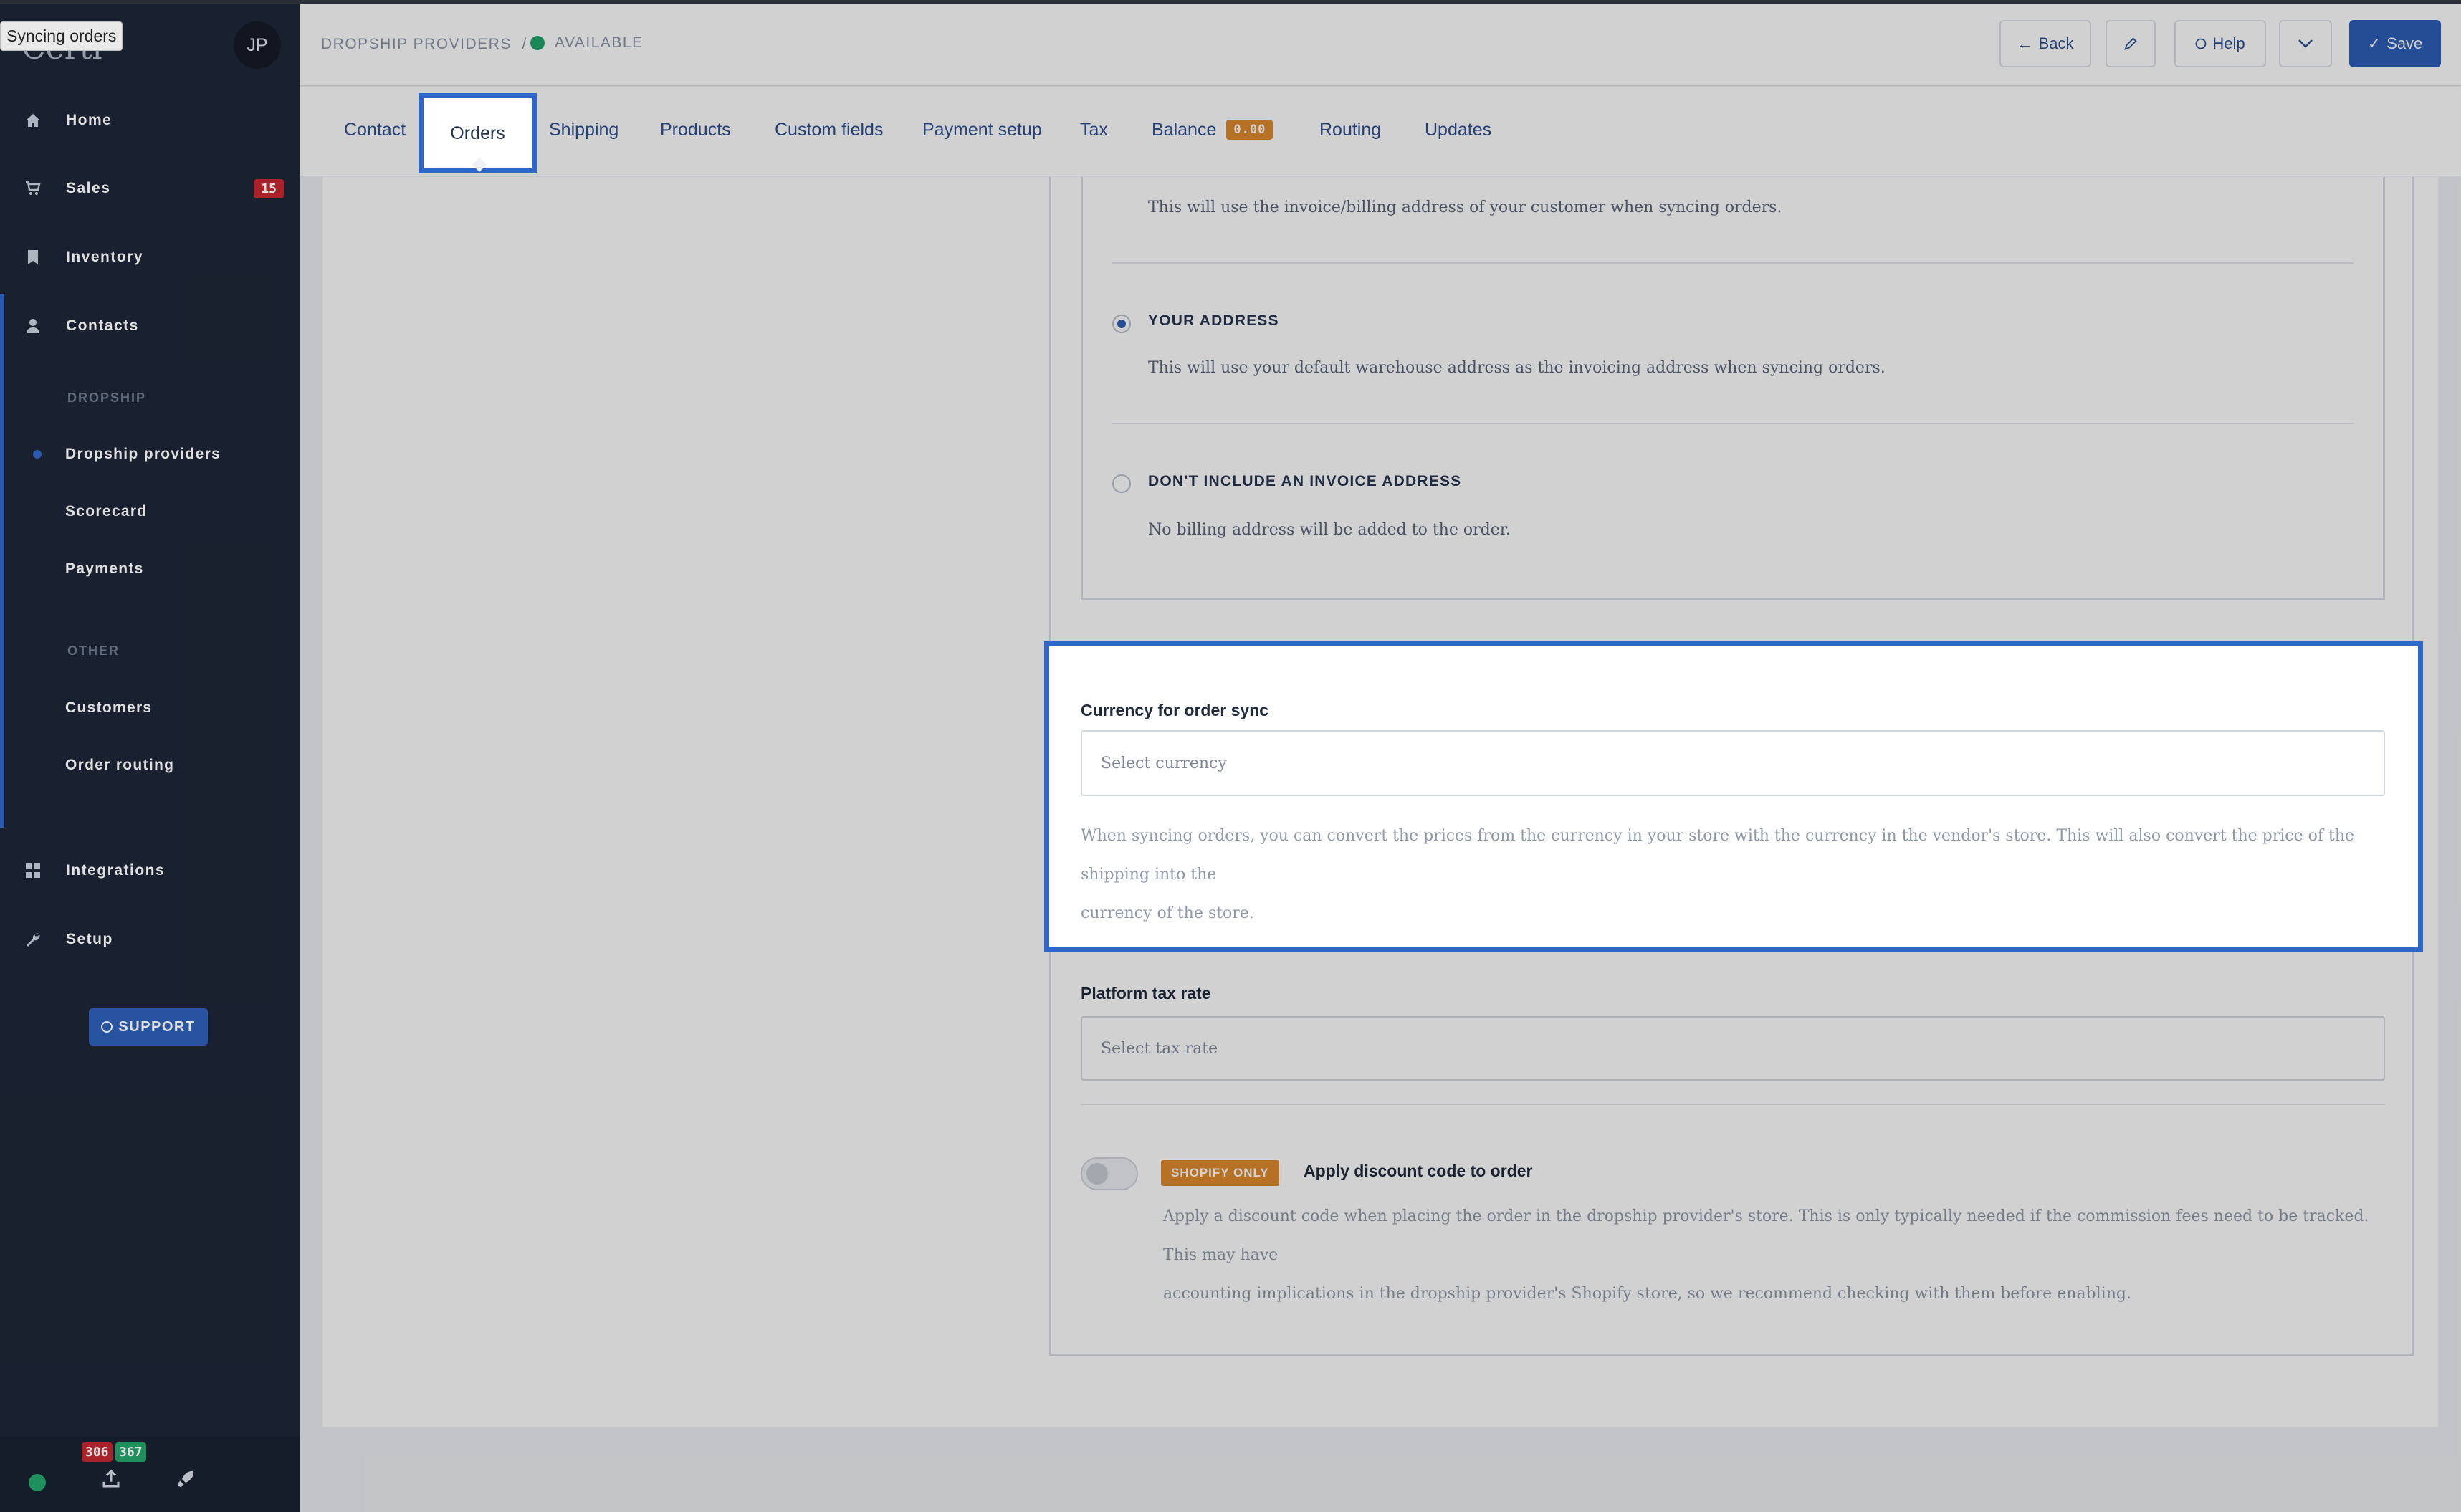  I want to click on shopify-only-badge: SHOPIFY ONLY, so click(1220, 1173).